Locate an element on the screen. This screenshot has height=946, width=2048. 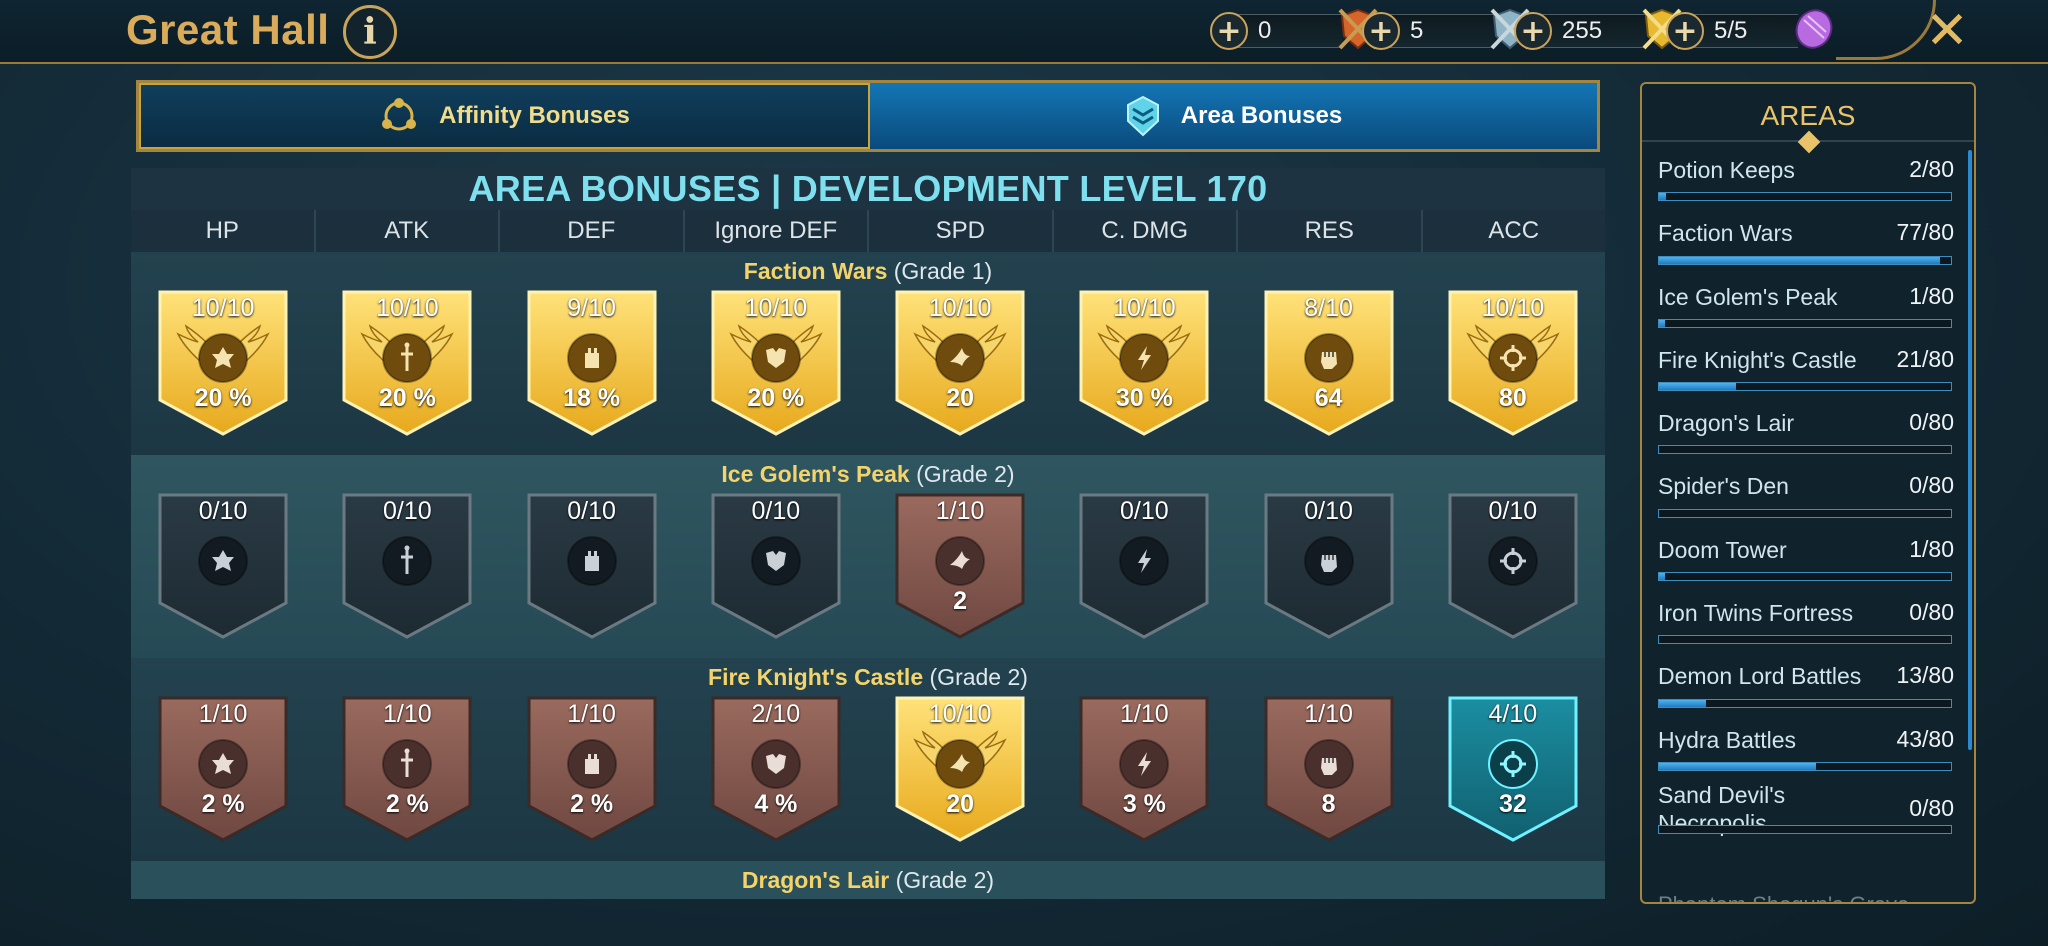
info-icon: i is located at coordinates (370, 32).